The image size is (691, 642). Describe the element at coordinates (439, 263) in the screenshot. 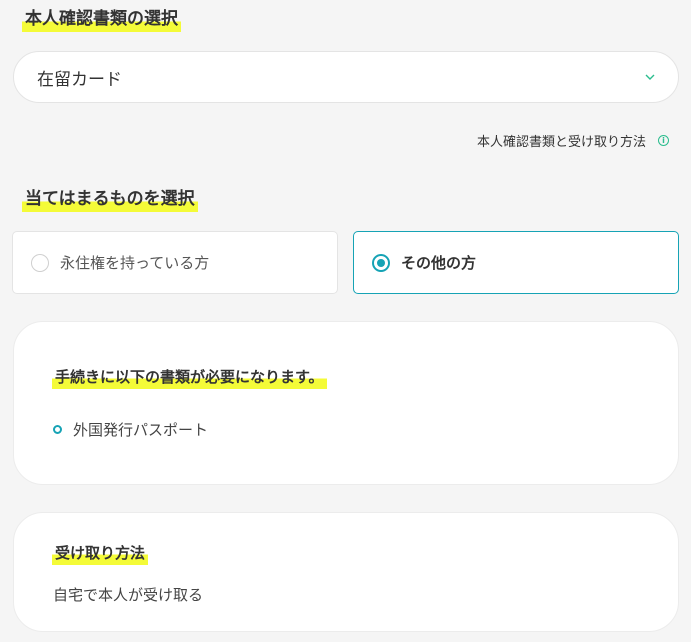

I see `option-label: その他の方` at that location.